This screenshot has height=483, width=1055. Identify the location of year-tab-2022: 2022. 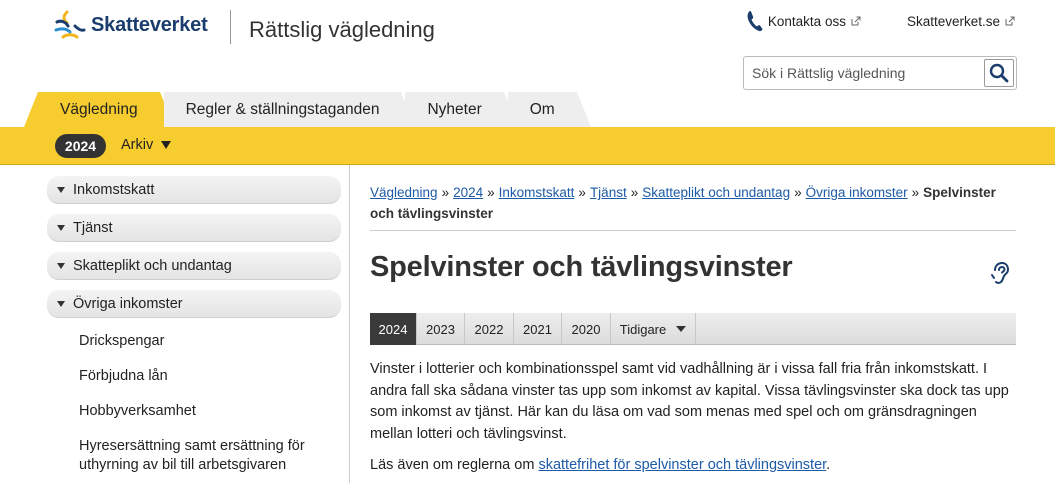
(489, 329).